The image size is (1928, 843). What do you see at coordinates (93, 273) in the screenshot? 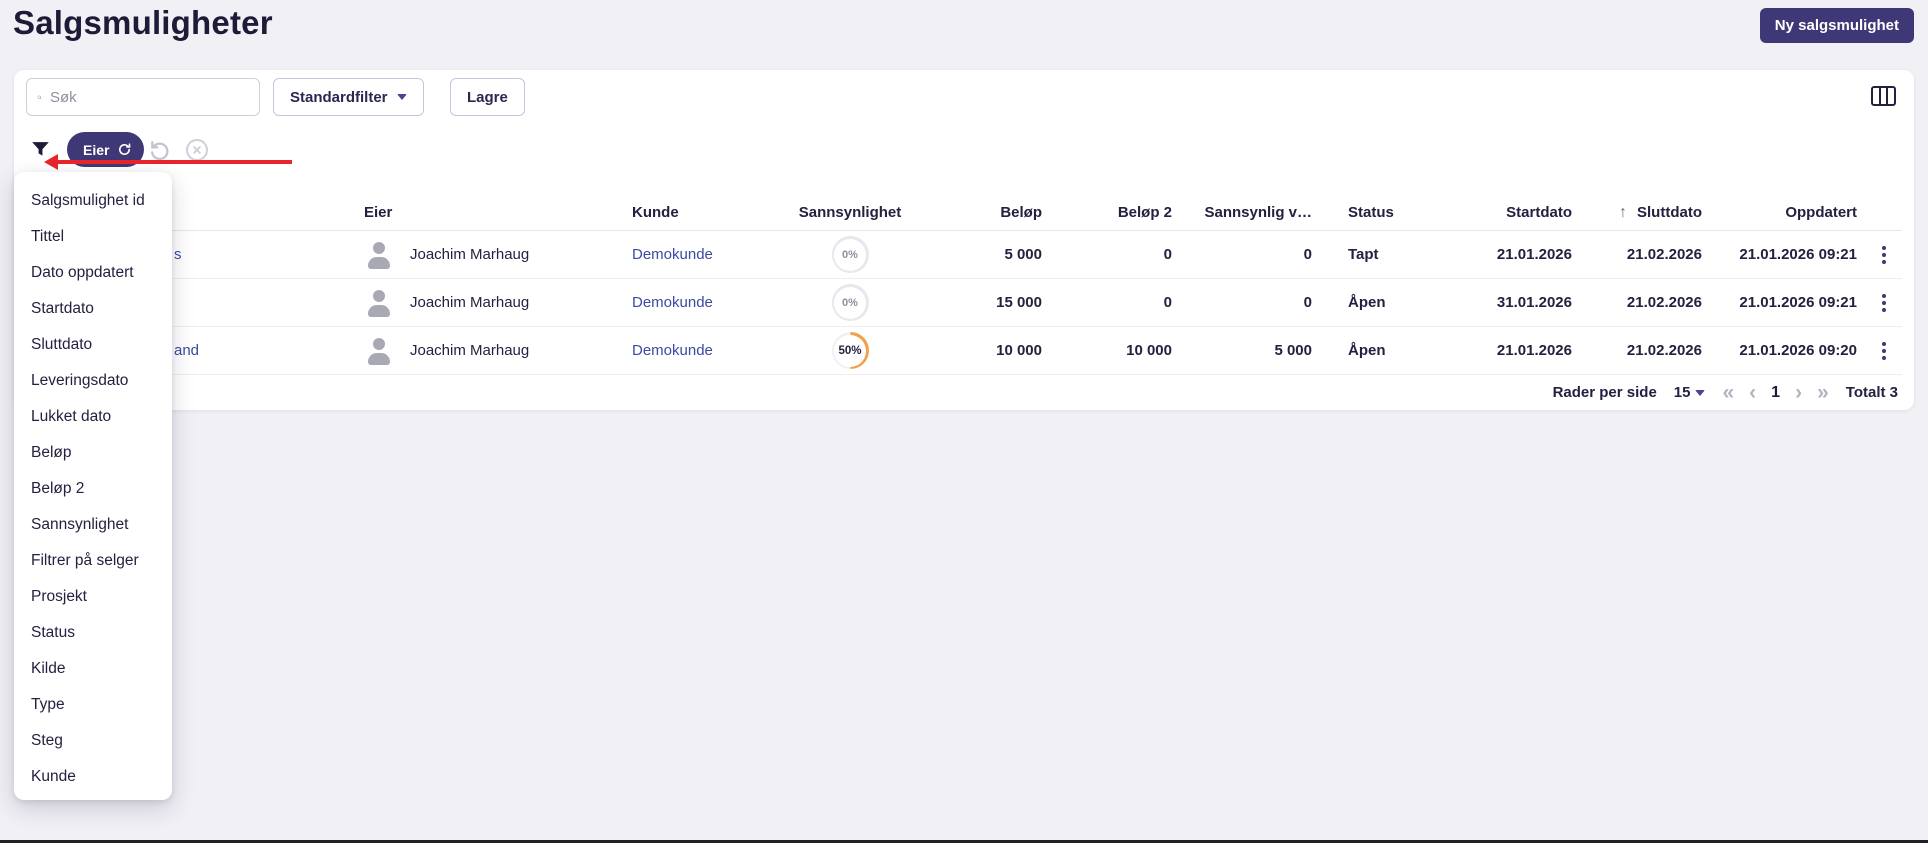
I see `menu-item-dato-oppdatert: Dato oppdatert` at bounding box center [93, 273].